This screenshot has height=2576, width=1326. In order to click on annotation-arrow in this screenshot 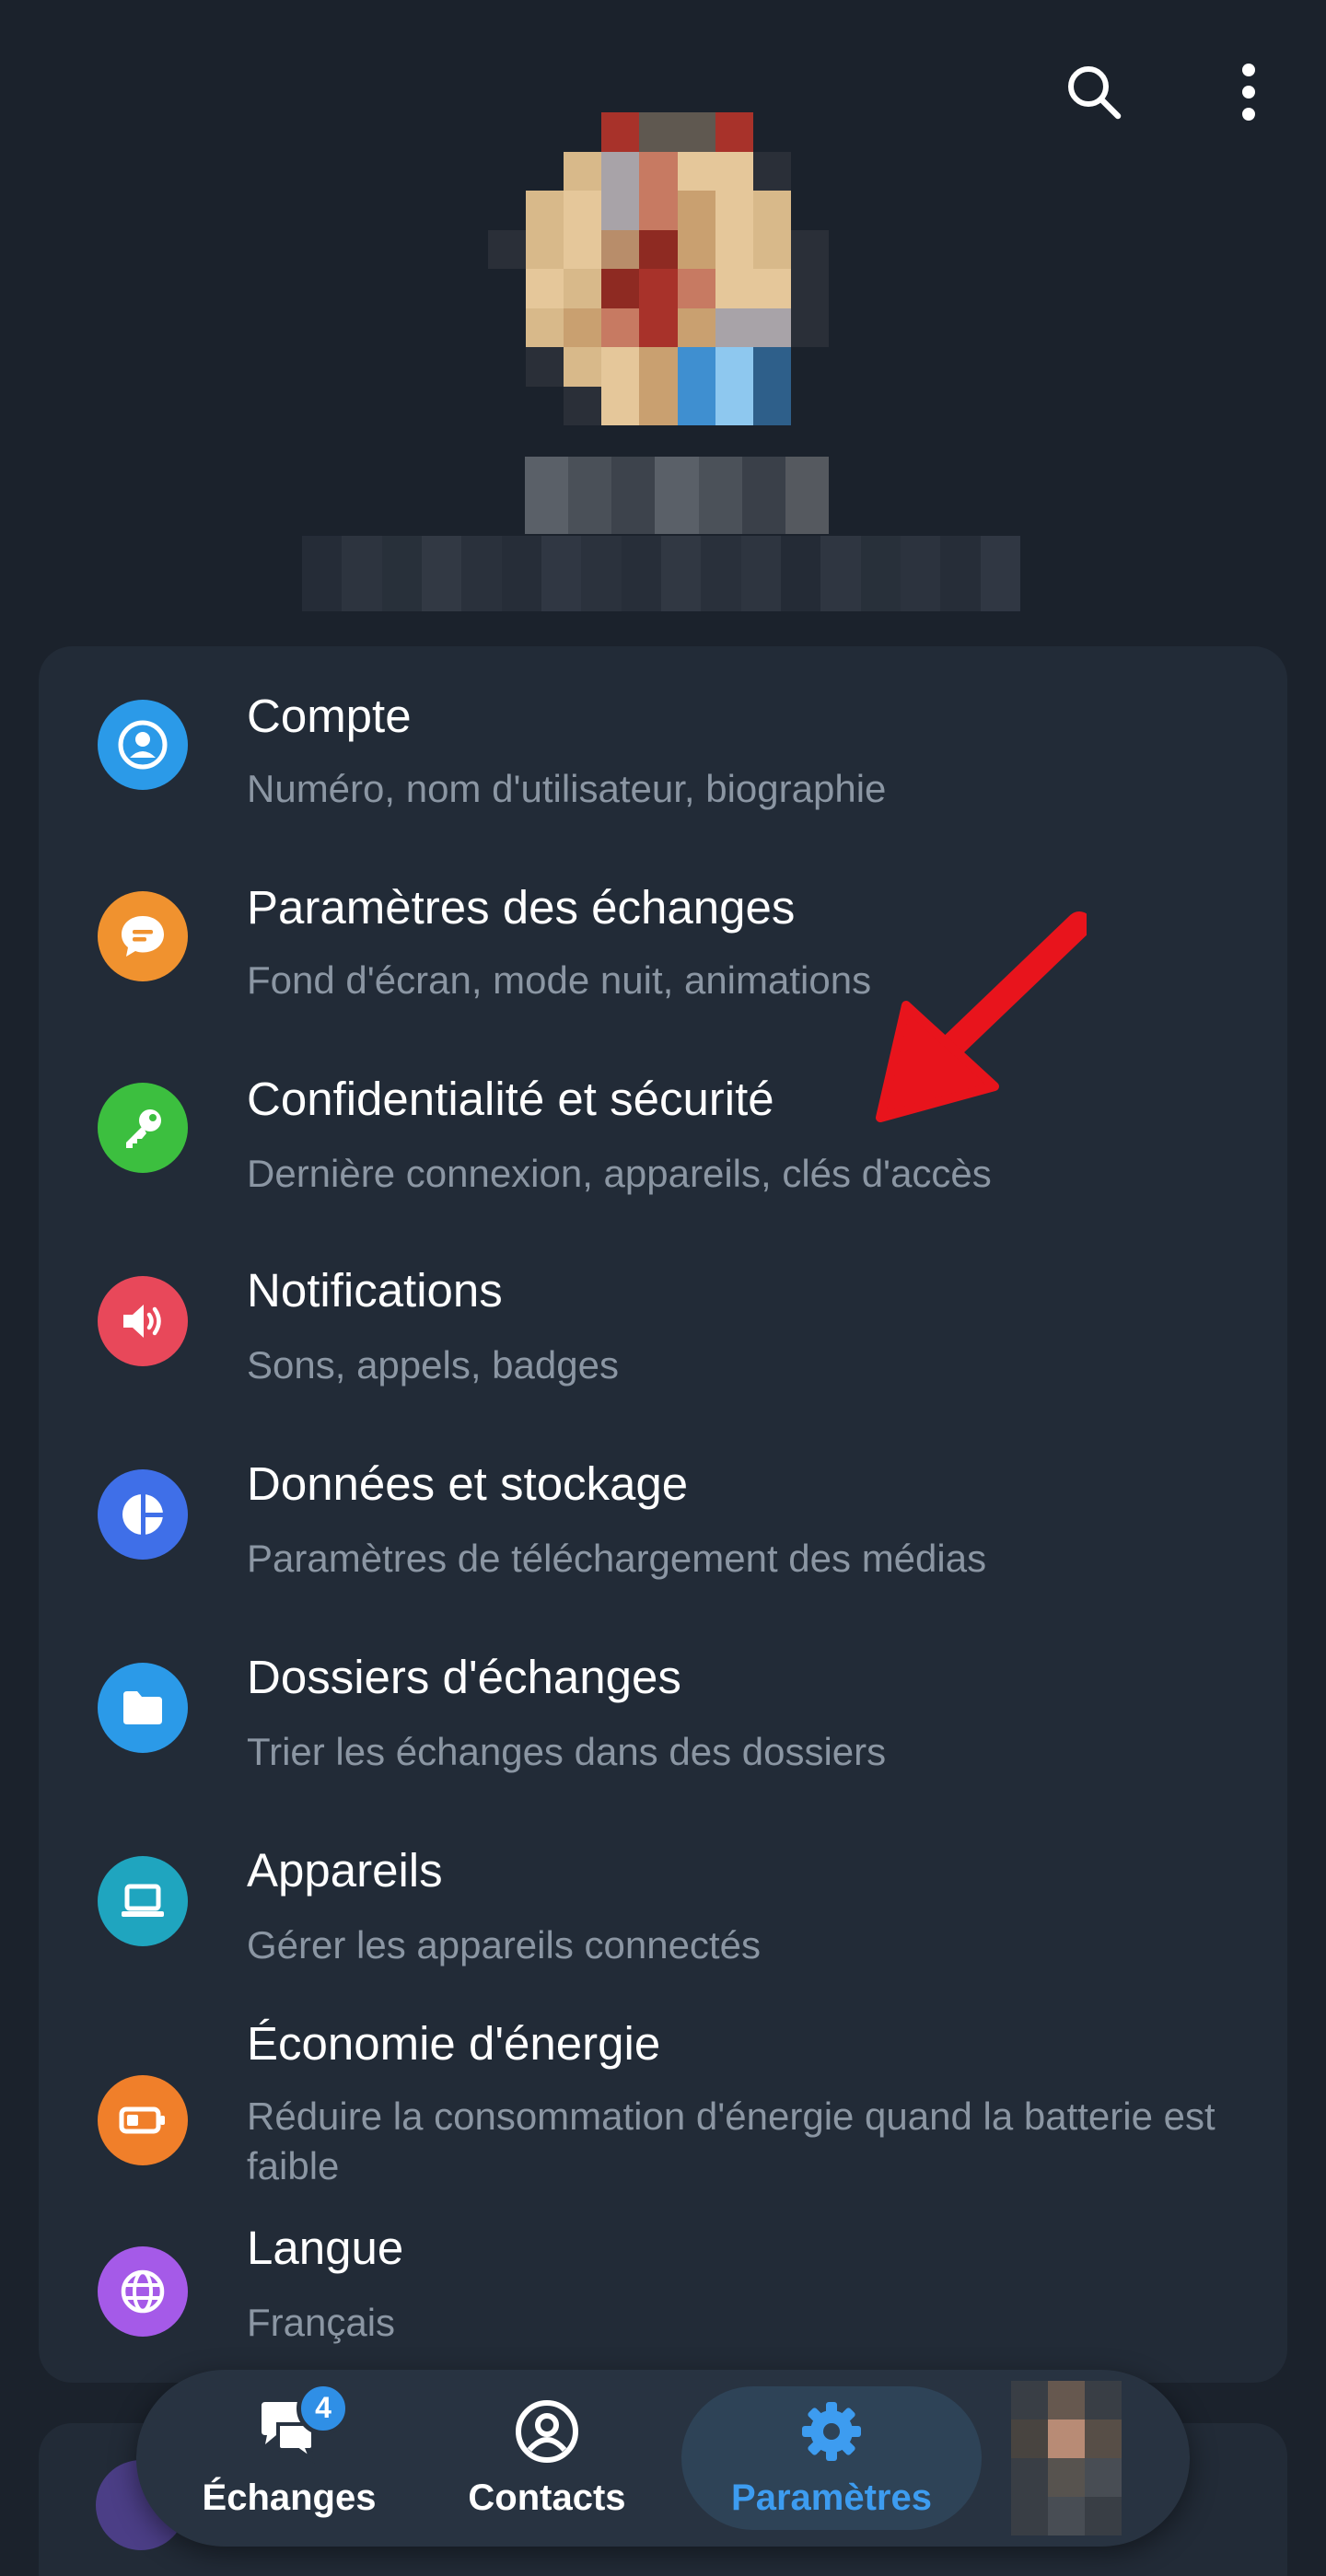, I will do `click(981, 1016)`.